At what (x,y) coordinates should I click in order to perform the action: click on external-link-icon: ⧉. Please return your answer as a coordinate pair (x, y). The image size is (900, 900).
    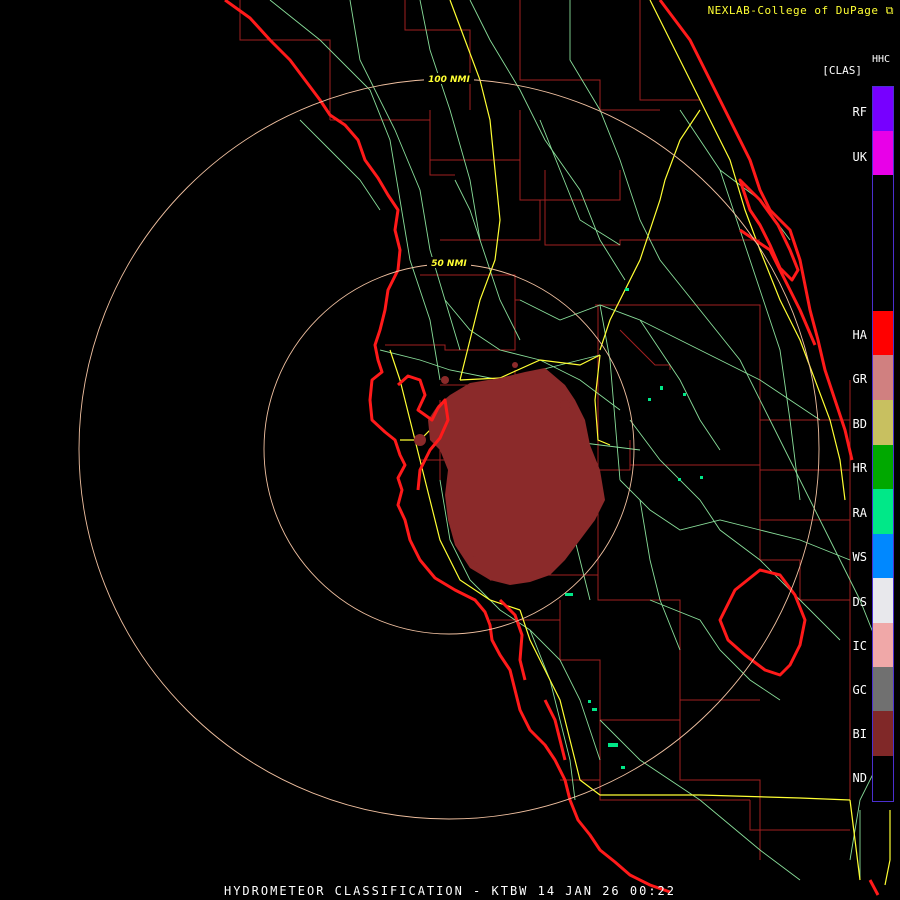
    Looking at the image, I should click on (890, 10).